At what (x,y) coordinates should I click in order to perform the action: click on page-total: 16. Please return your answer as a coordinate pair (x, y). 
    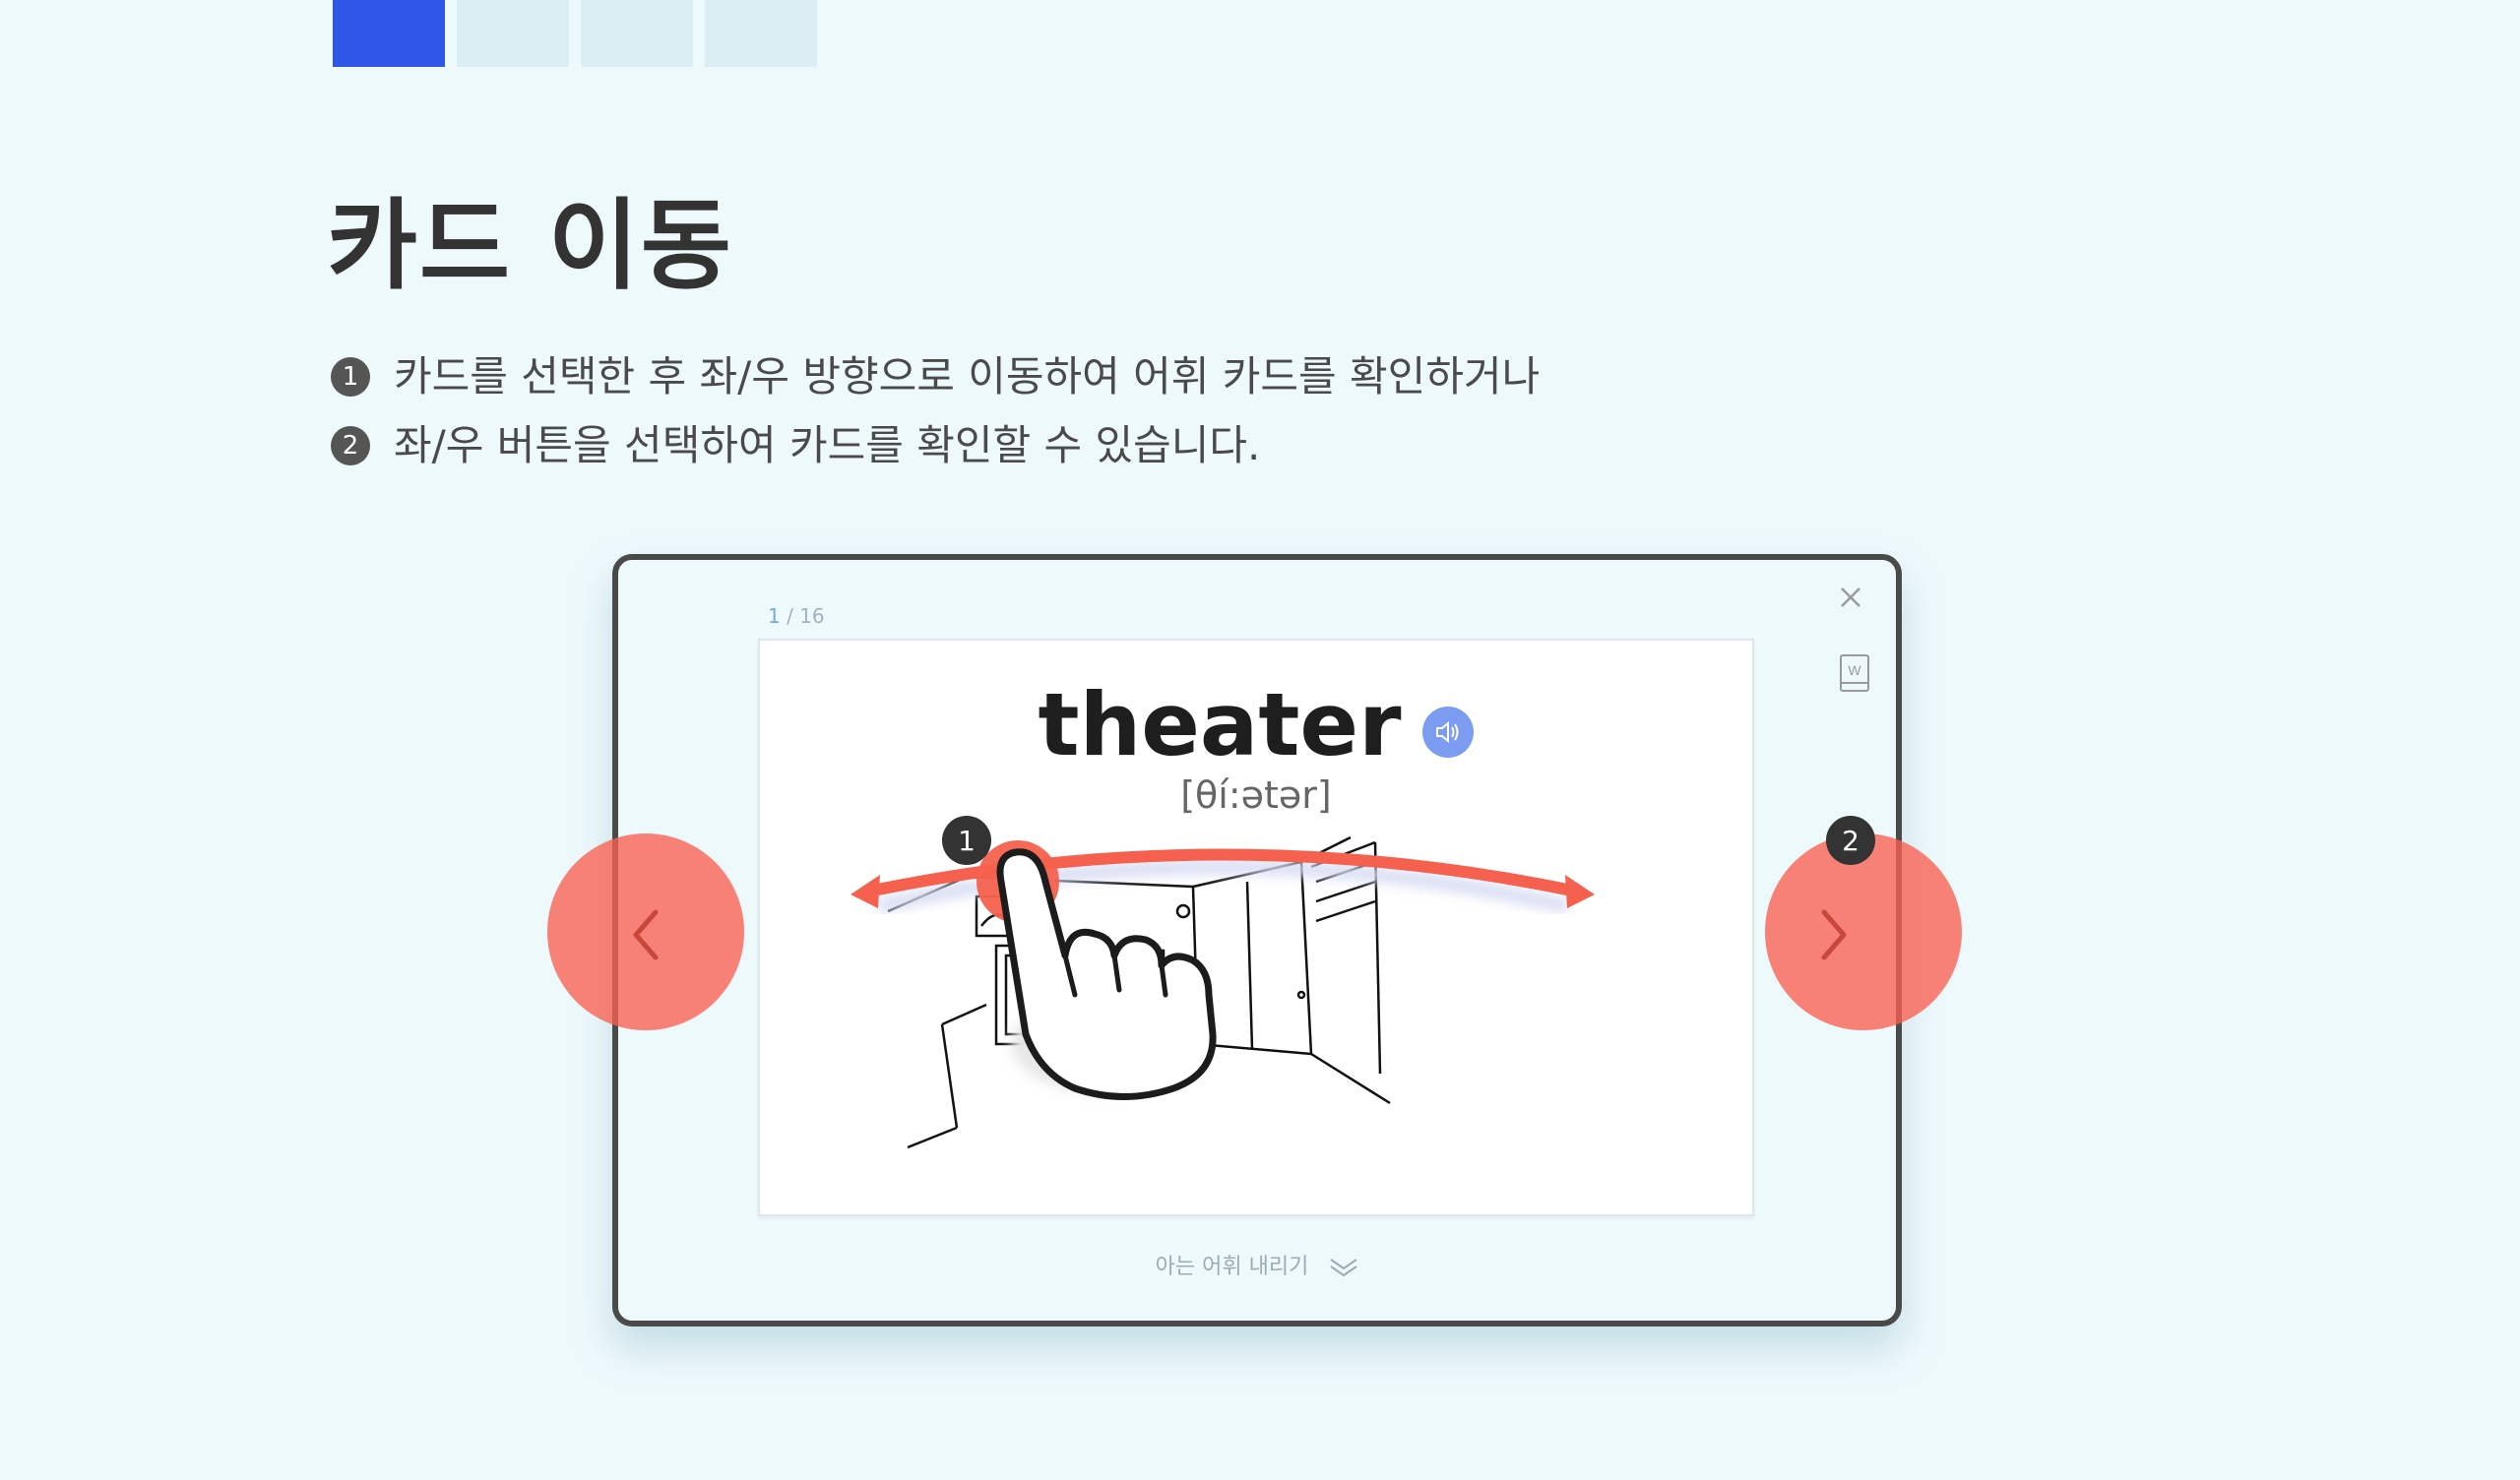
    Looking at the image, I should click on (812, 616).